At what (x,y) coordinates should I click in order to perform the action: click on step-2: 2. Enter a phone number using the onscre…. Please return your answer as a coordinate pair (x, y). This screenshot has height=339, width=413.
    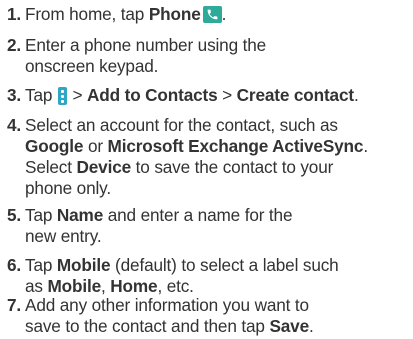
    Looking at the image, I should click on (209, 56).